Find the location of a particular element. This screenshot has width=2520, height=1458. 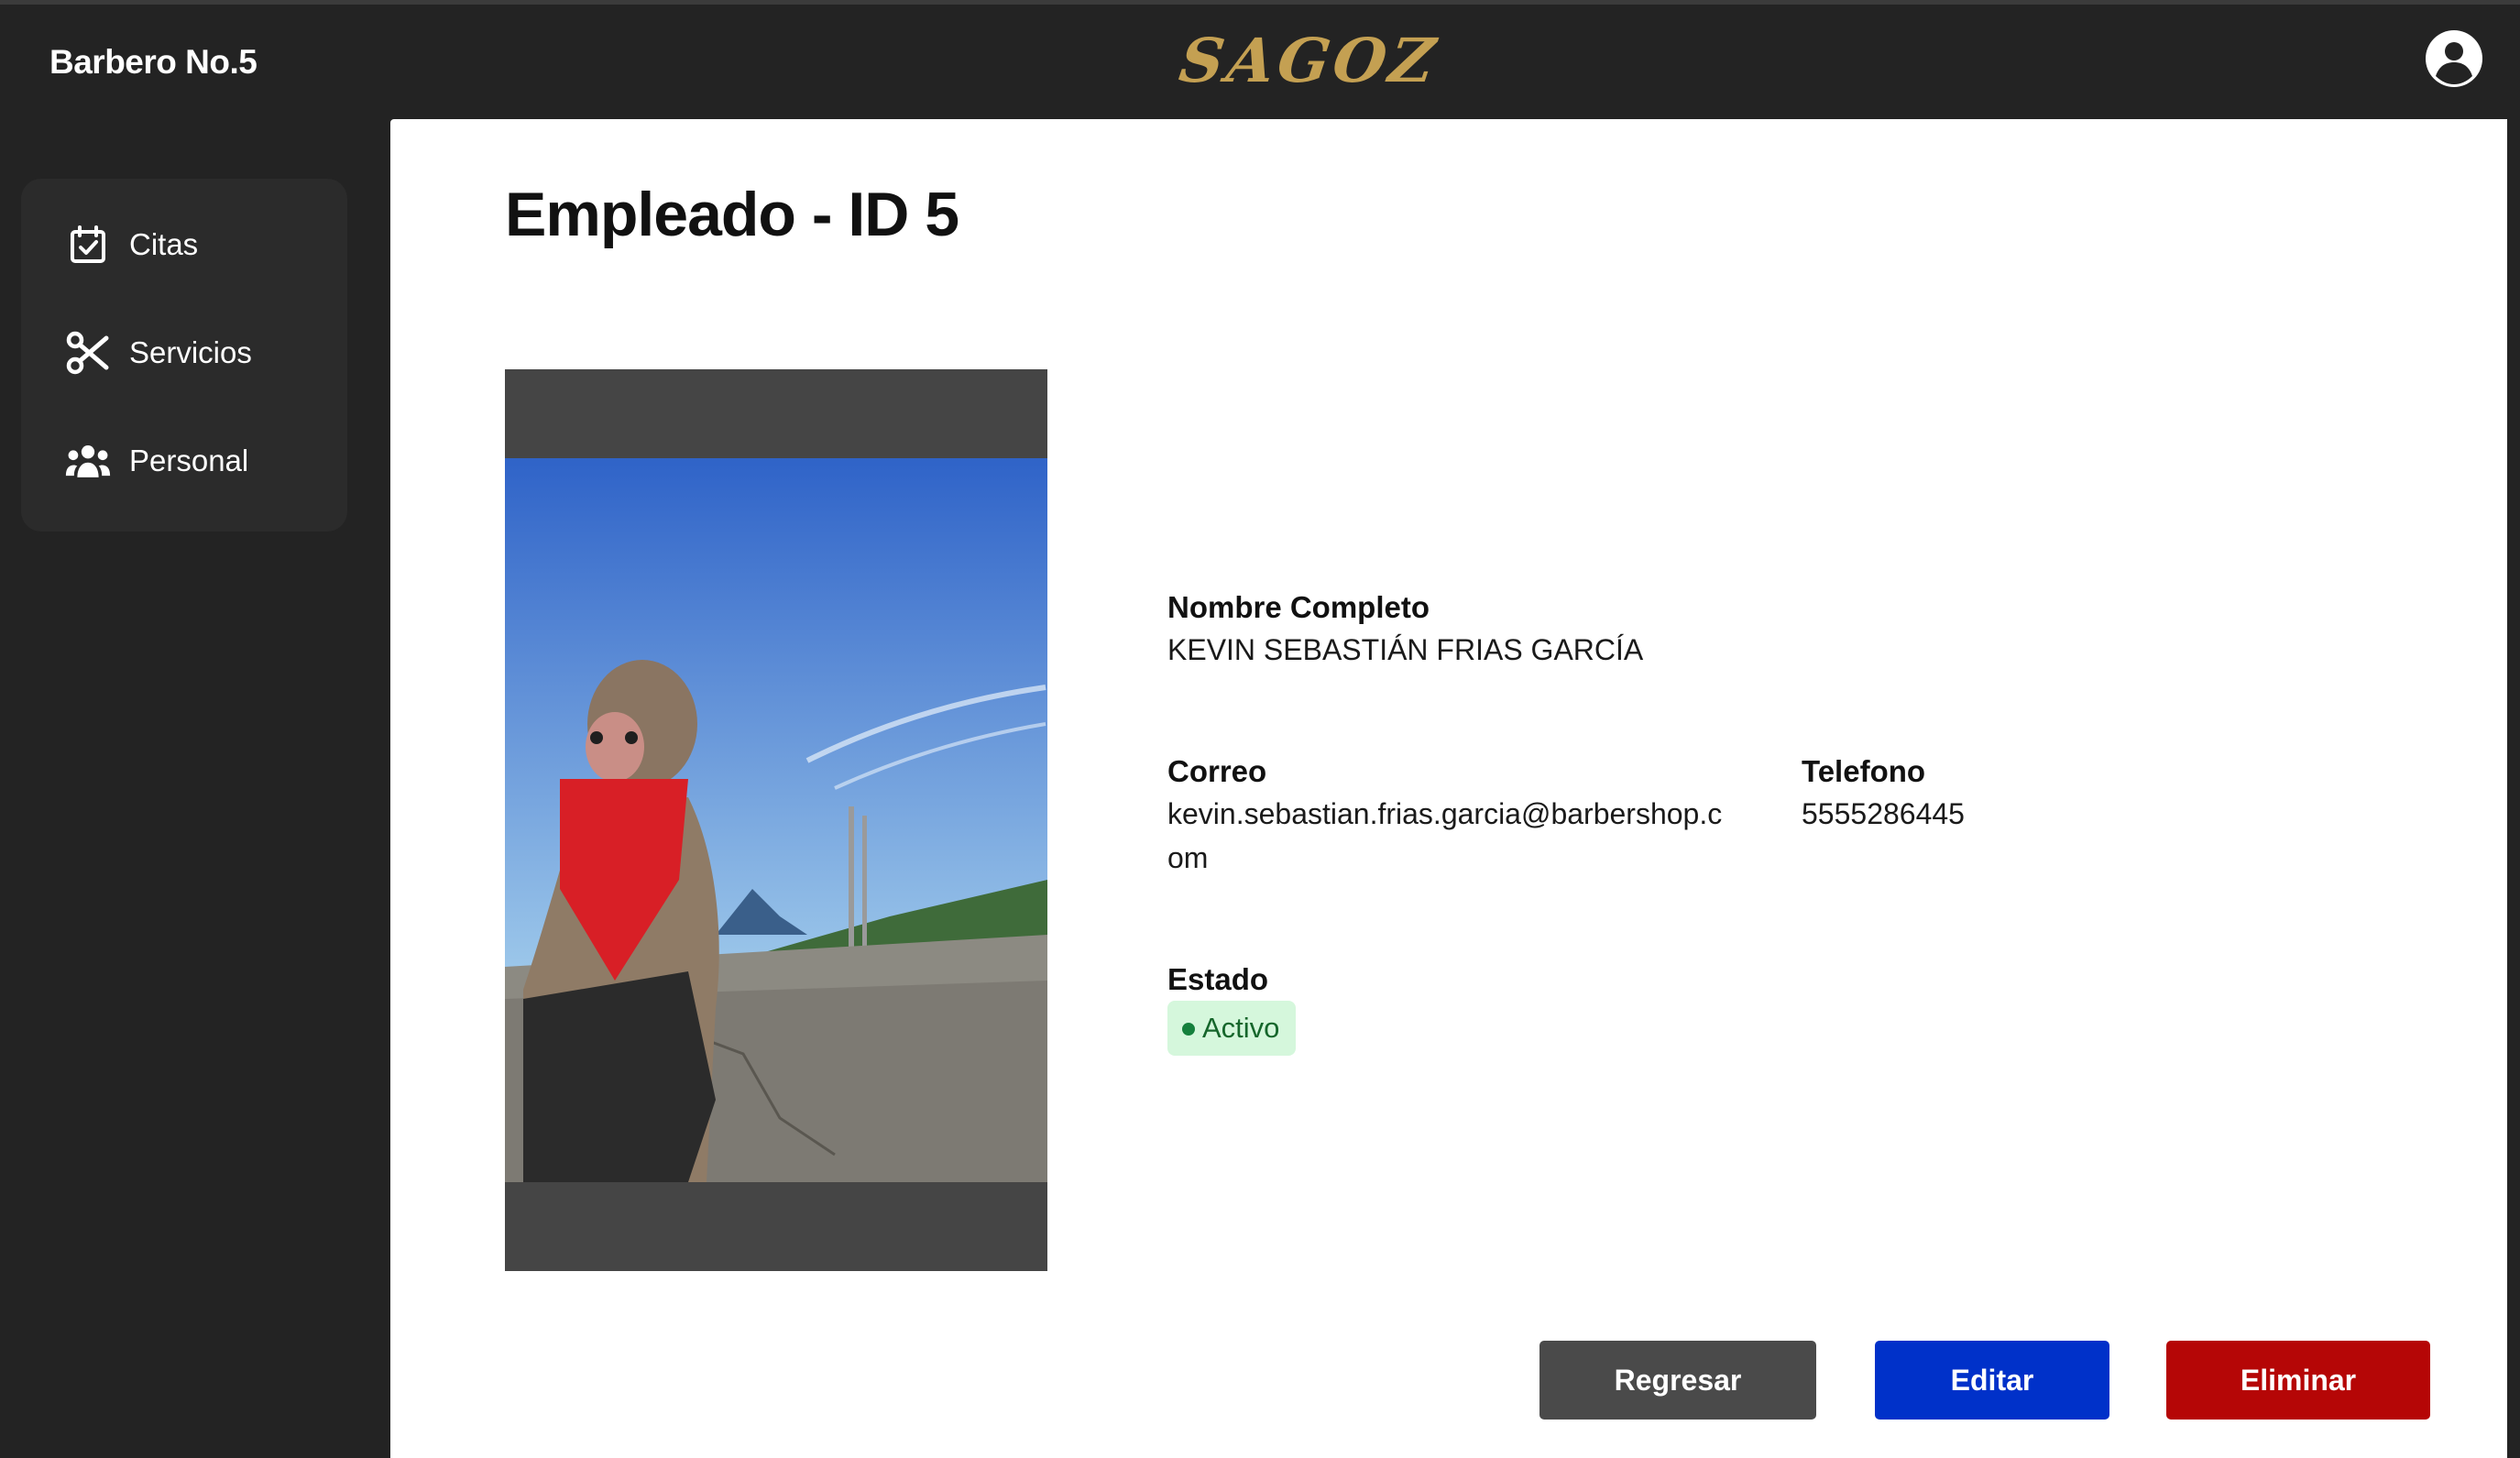

status-dot-icon is located at coordinates (1188, 1029).